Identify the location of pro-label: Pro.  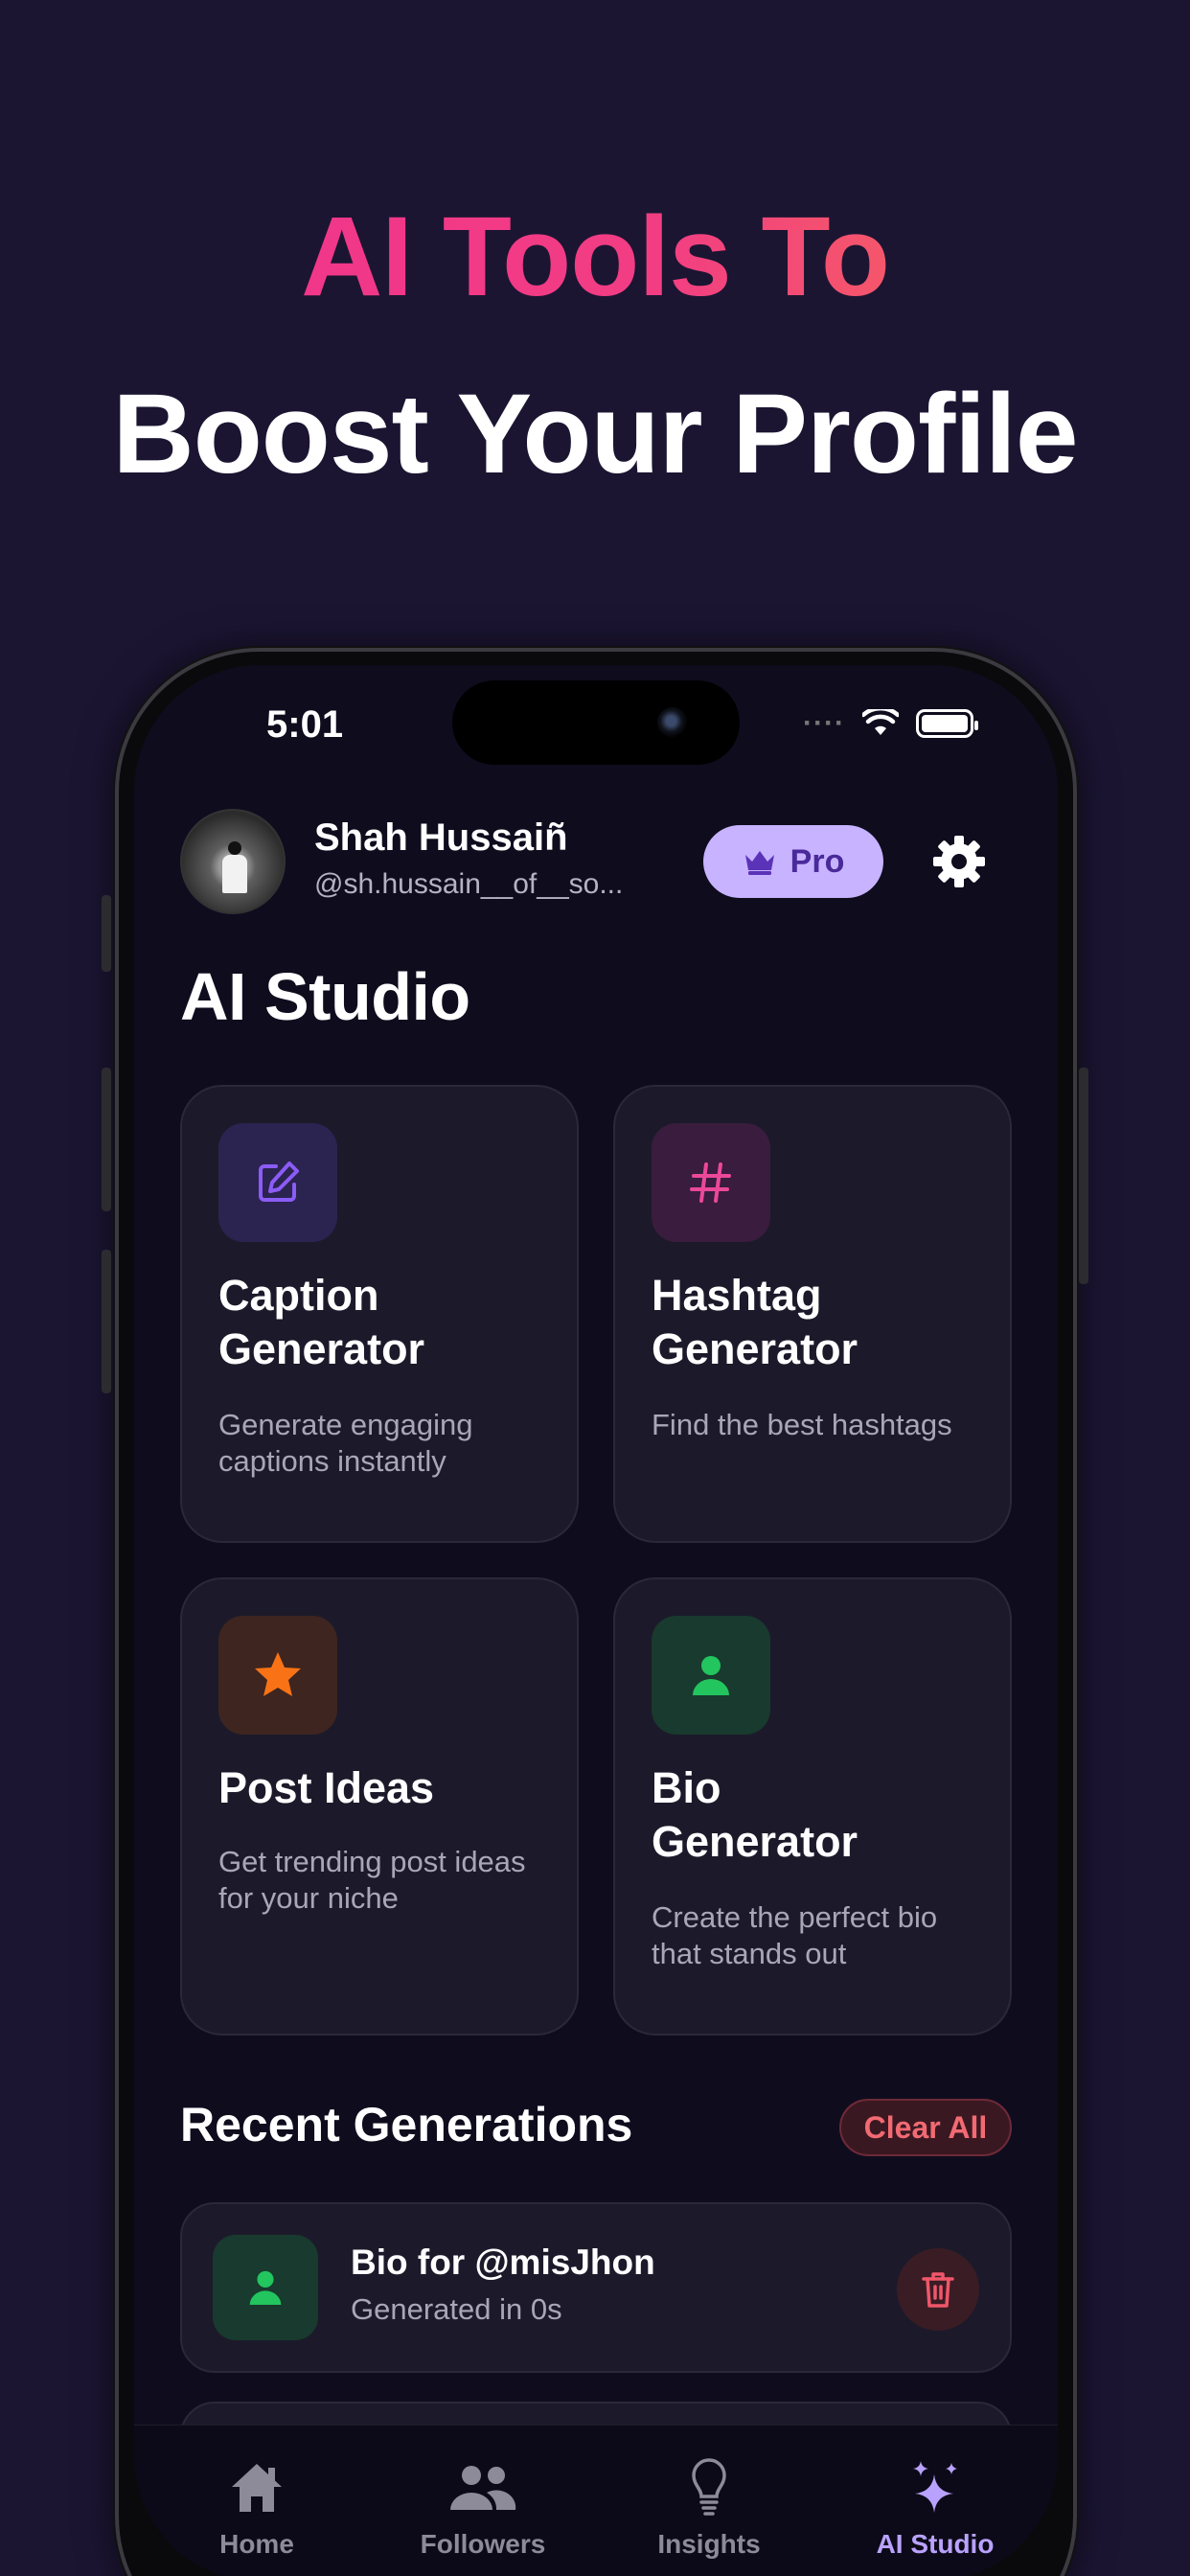
(818, 861).